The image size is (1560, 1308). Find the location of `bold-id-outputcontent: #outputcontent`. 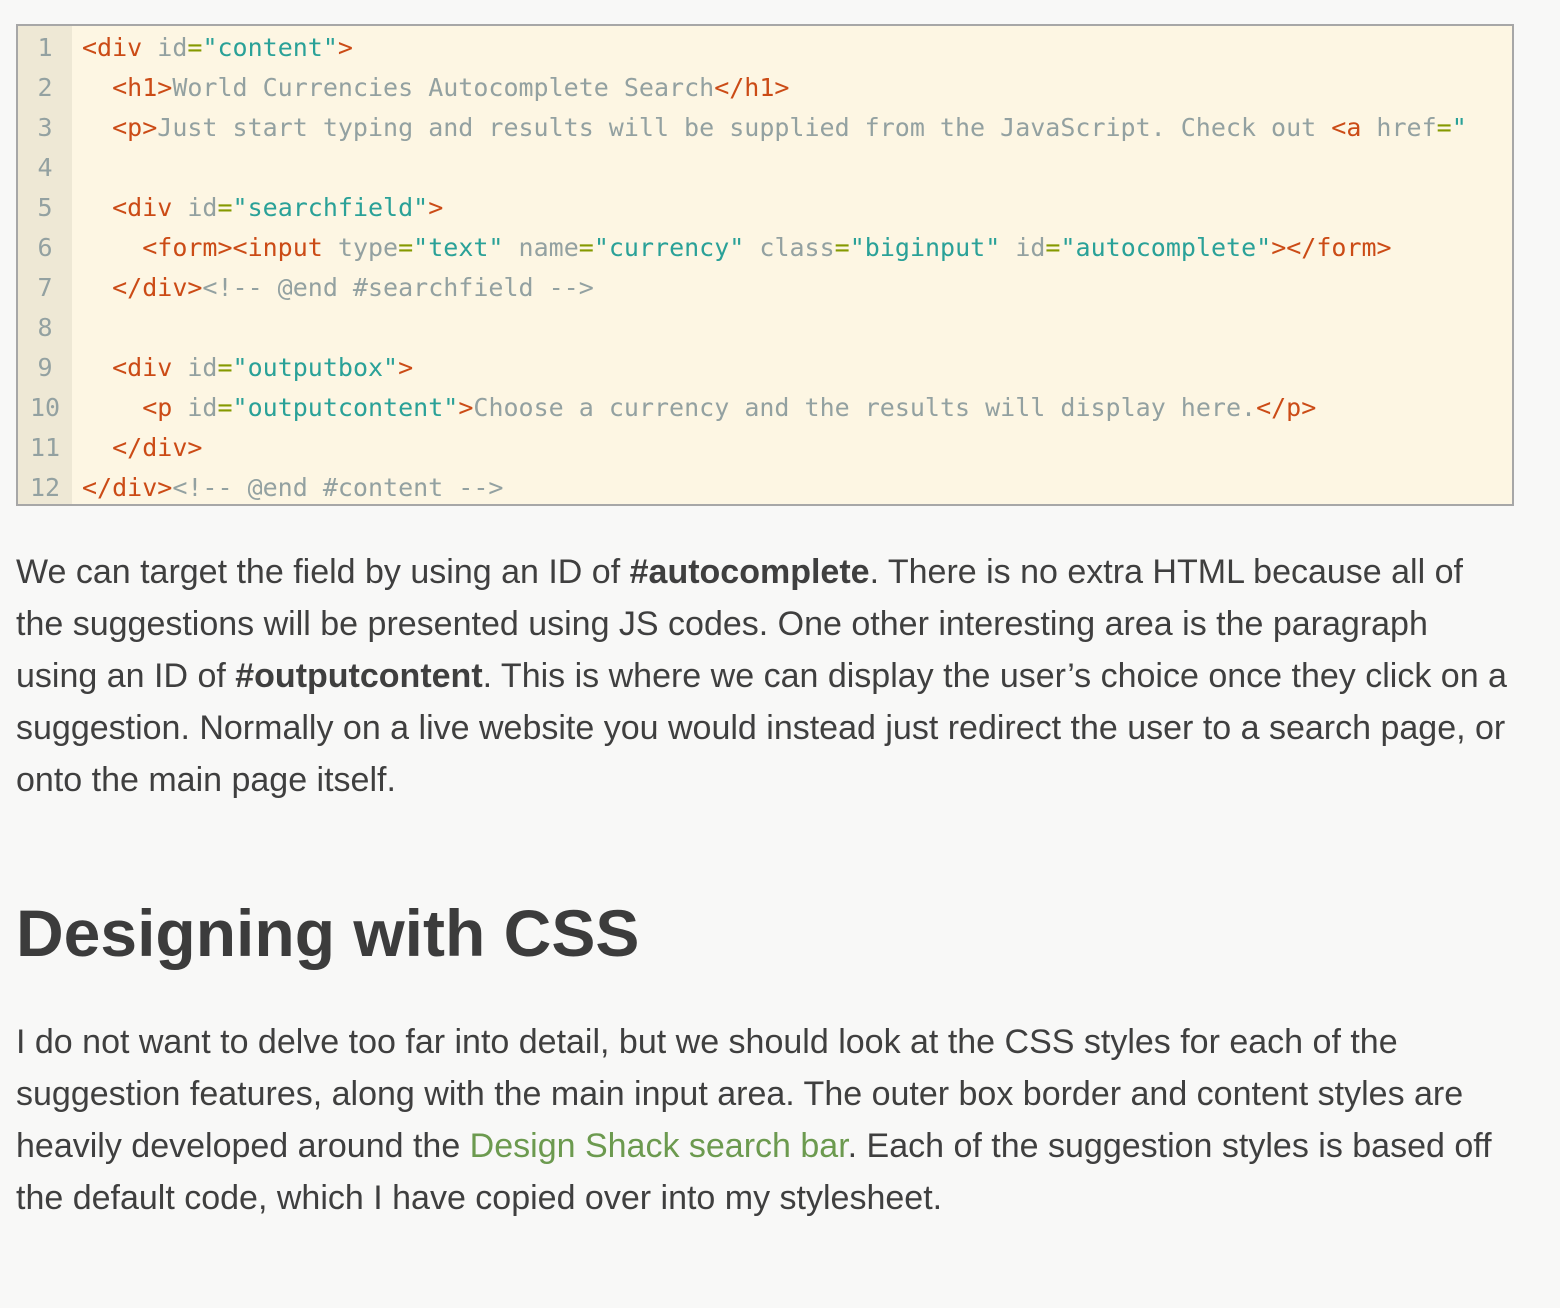

bold-id-outputcontent: #outputcontent is located at coordinates (359, 676).